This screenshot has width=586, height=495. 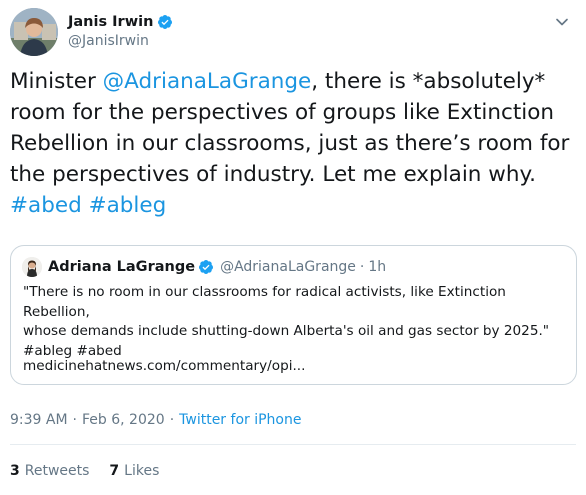 I want to click on tweet-time: 9:39 AM, so click(x=39, y=420).